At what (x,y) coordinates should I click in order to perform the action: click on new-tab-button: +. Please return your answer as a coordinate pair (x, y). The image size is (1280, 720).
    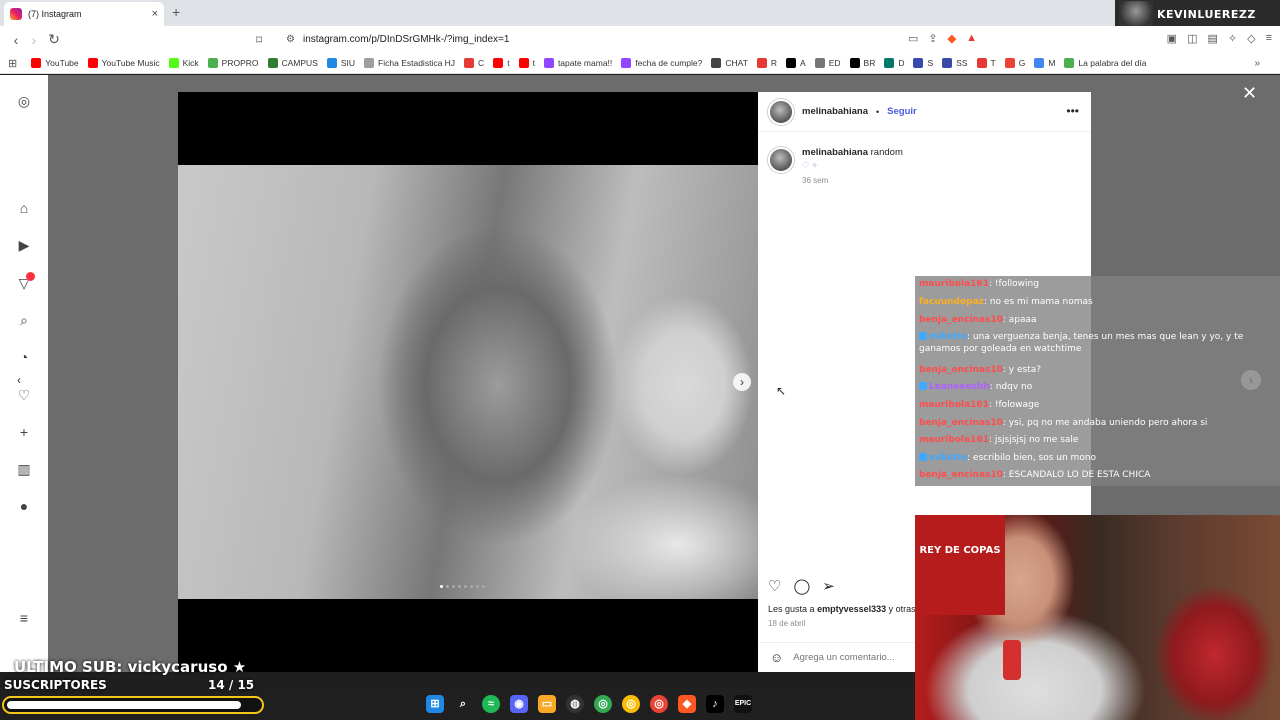
    Looking at the image, I should click on (176, 12).